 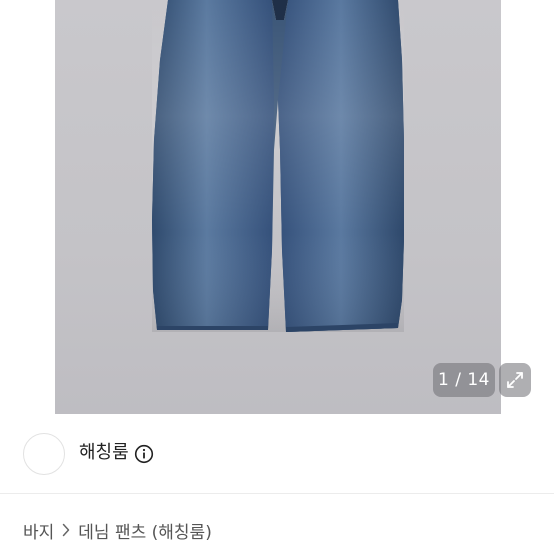 I want to click on seller-avatar, so click(x=44, y=454).